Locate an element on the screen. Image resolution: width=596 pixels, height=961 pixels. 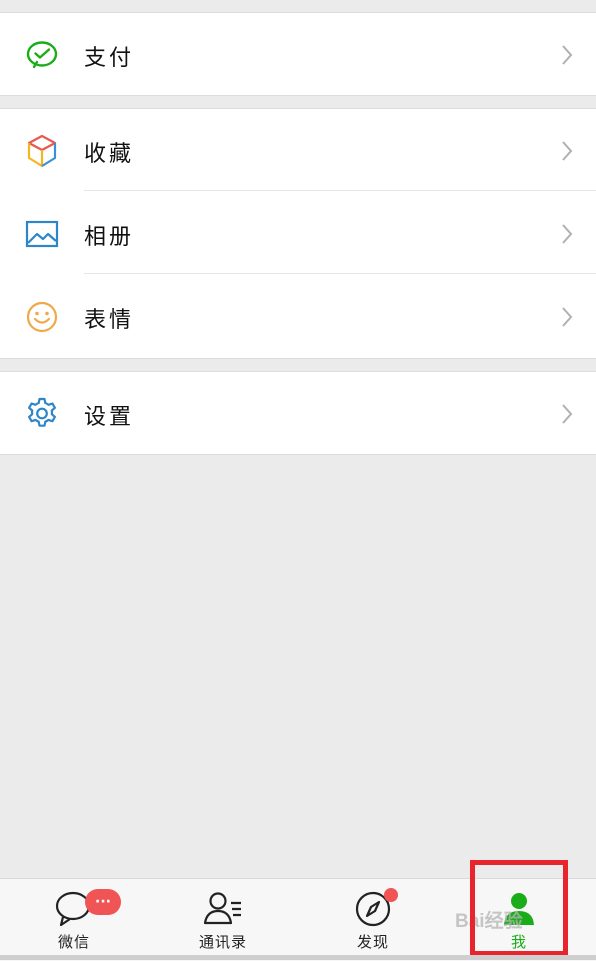
menu-item-settings: 设置 is located at coordinates (298, 413).